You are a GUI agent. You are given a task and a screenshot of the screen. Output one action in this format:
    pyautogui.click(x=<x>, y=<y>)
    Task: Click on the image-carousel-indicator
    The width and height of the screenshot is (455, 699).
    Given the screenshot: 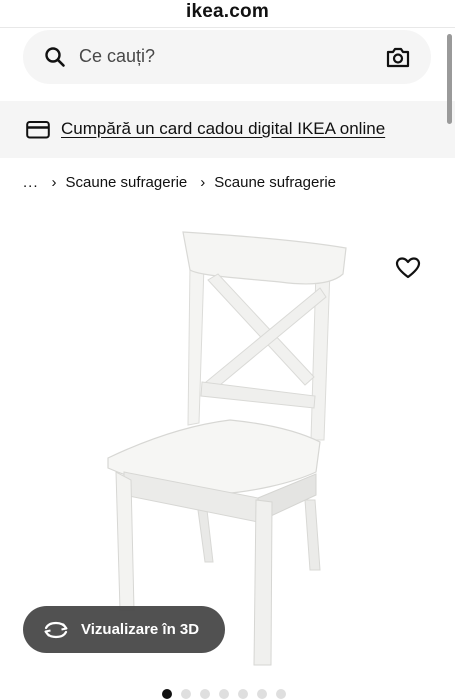 What is the action you would take?
    pyautogui.click(x=224, y=694)
    